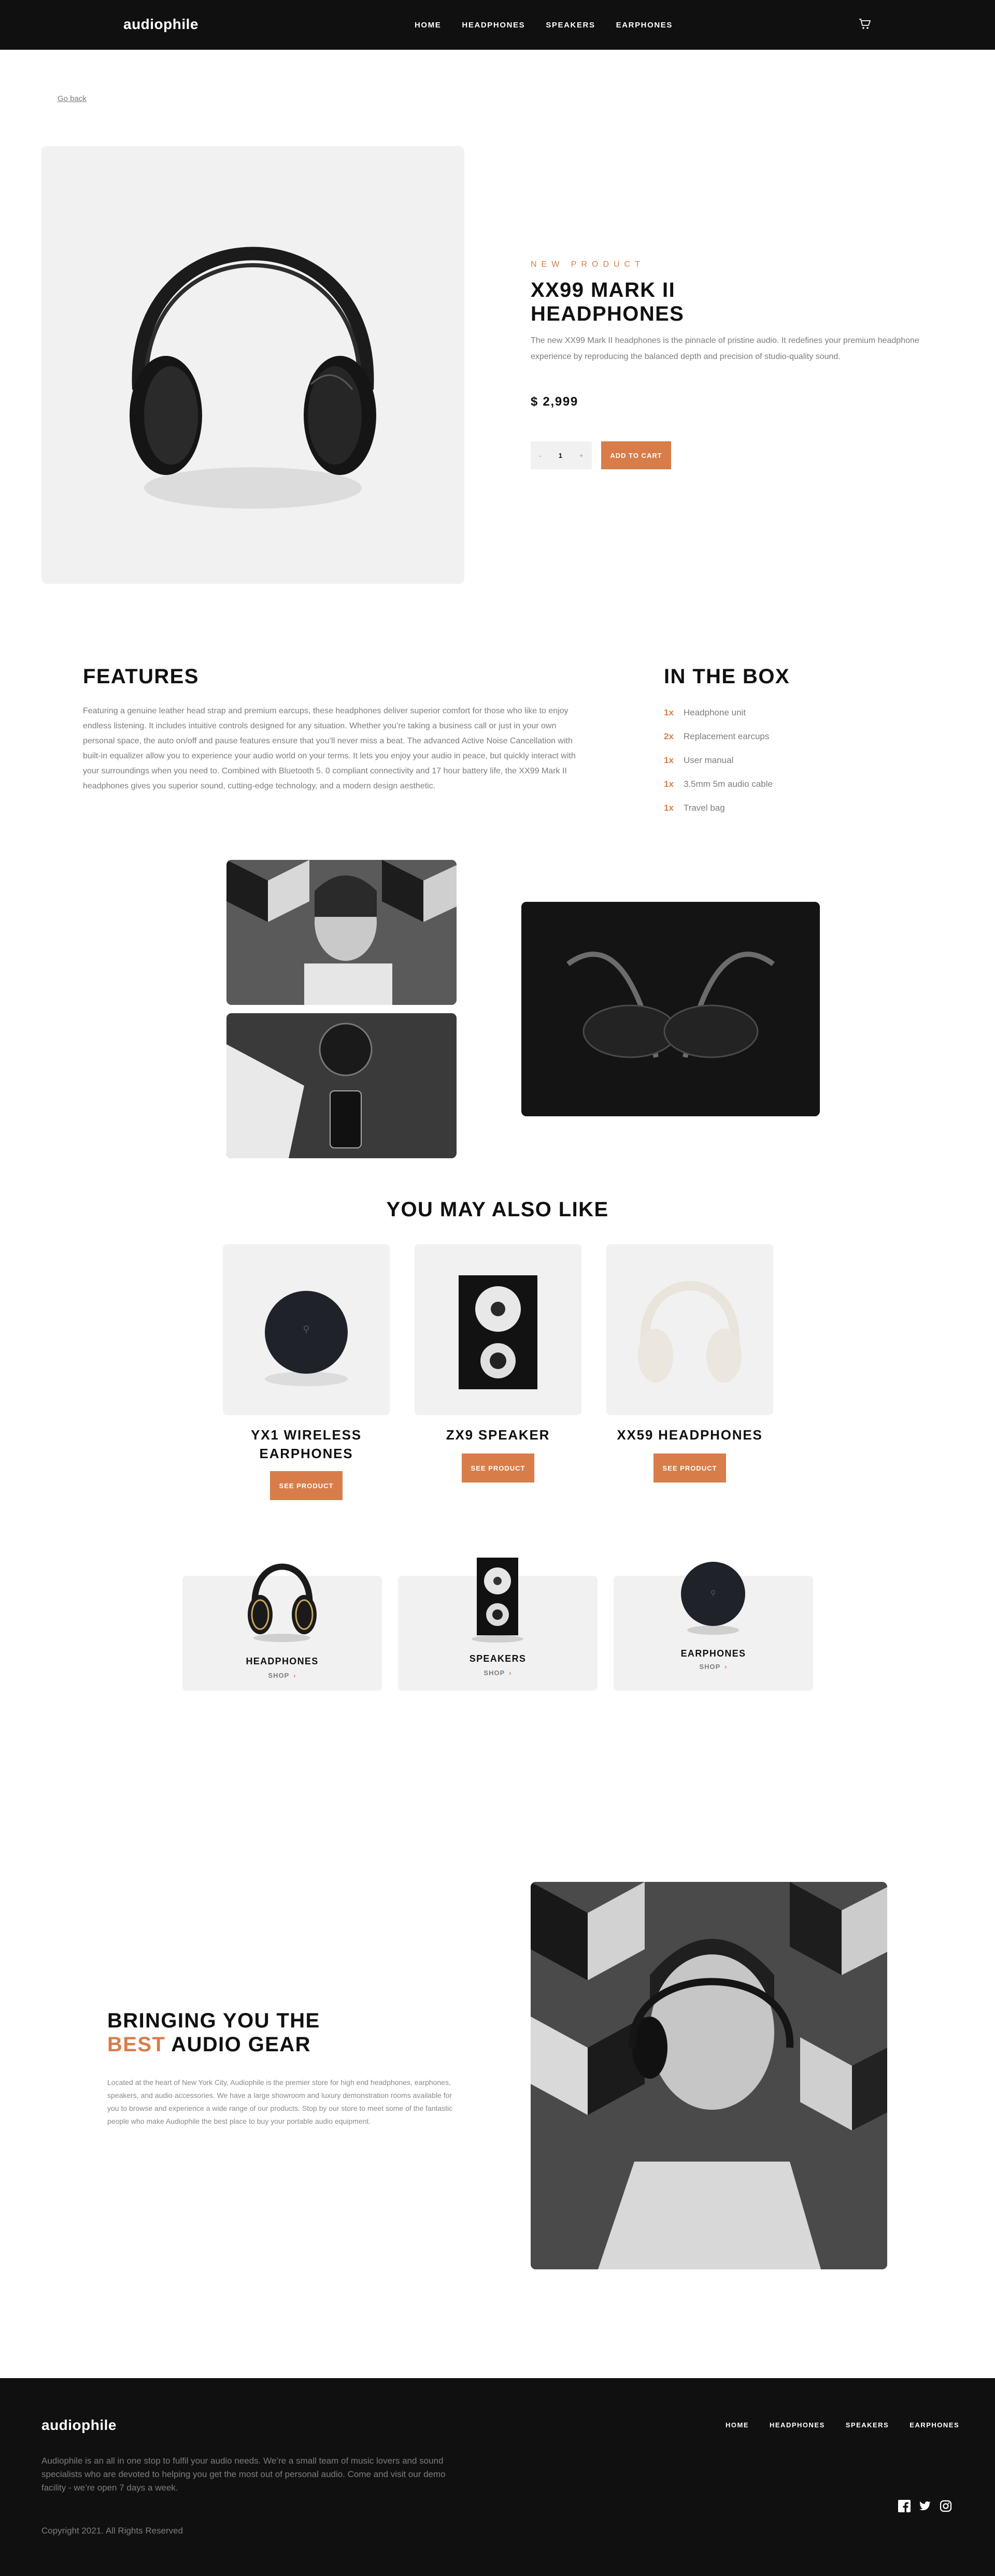  Describe the element at coordinates (797, 2425) in the screenshot. I see `footer-nav-headphones: HEADPHONES` at that location.